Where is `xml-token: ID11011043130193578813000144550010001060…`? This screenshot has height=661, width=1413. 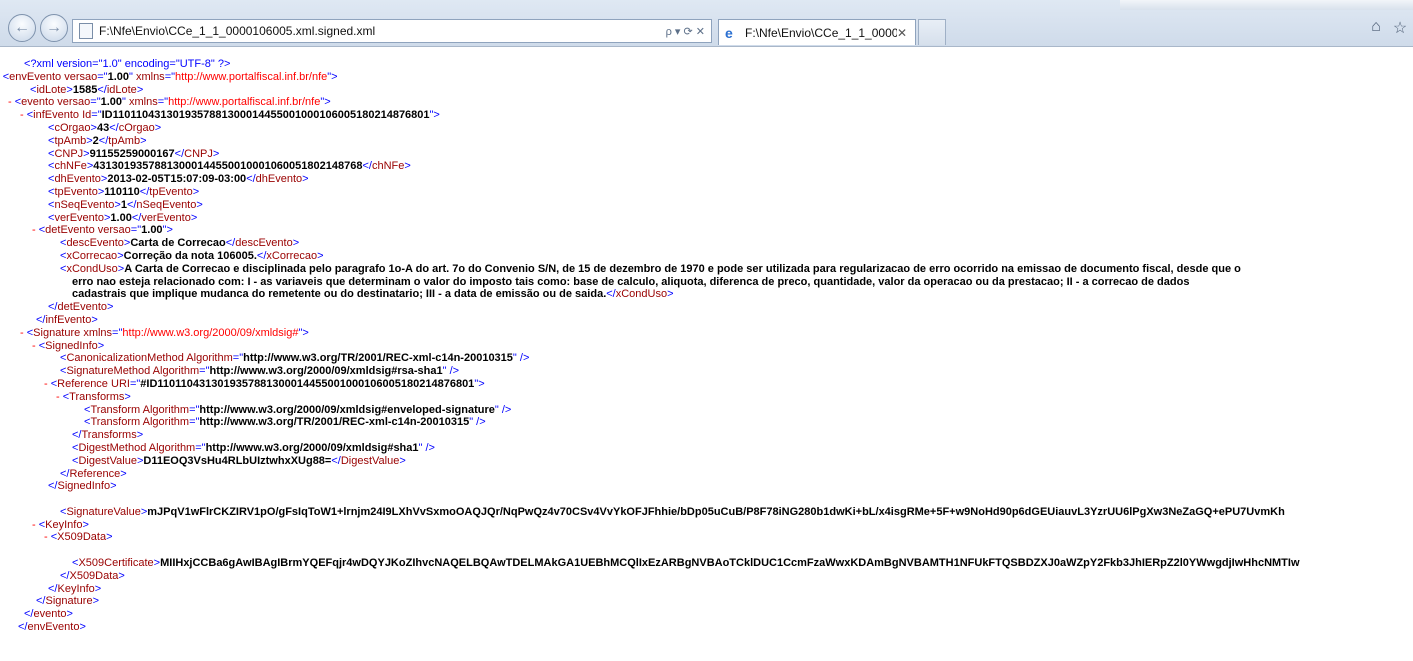
xml-token: ID11011043130193578813000144550010001060… is located at coordinates (265, 115).